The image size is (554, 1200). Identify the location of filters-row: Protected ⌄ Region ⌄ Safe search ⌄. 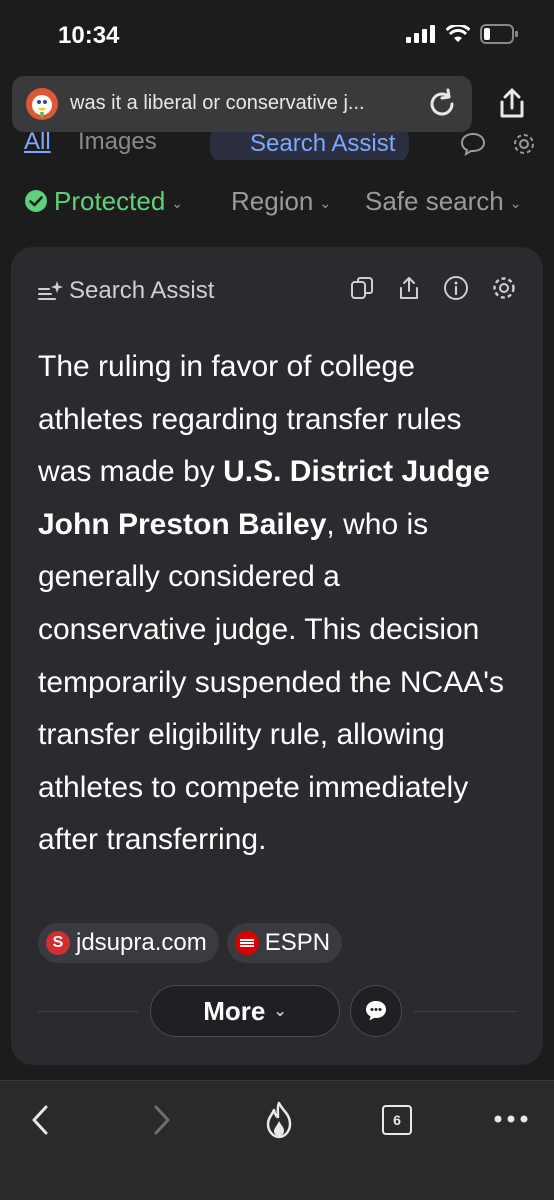
(277, 201).